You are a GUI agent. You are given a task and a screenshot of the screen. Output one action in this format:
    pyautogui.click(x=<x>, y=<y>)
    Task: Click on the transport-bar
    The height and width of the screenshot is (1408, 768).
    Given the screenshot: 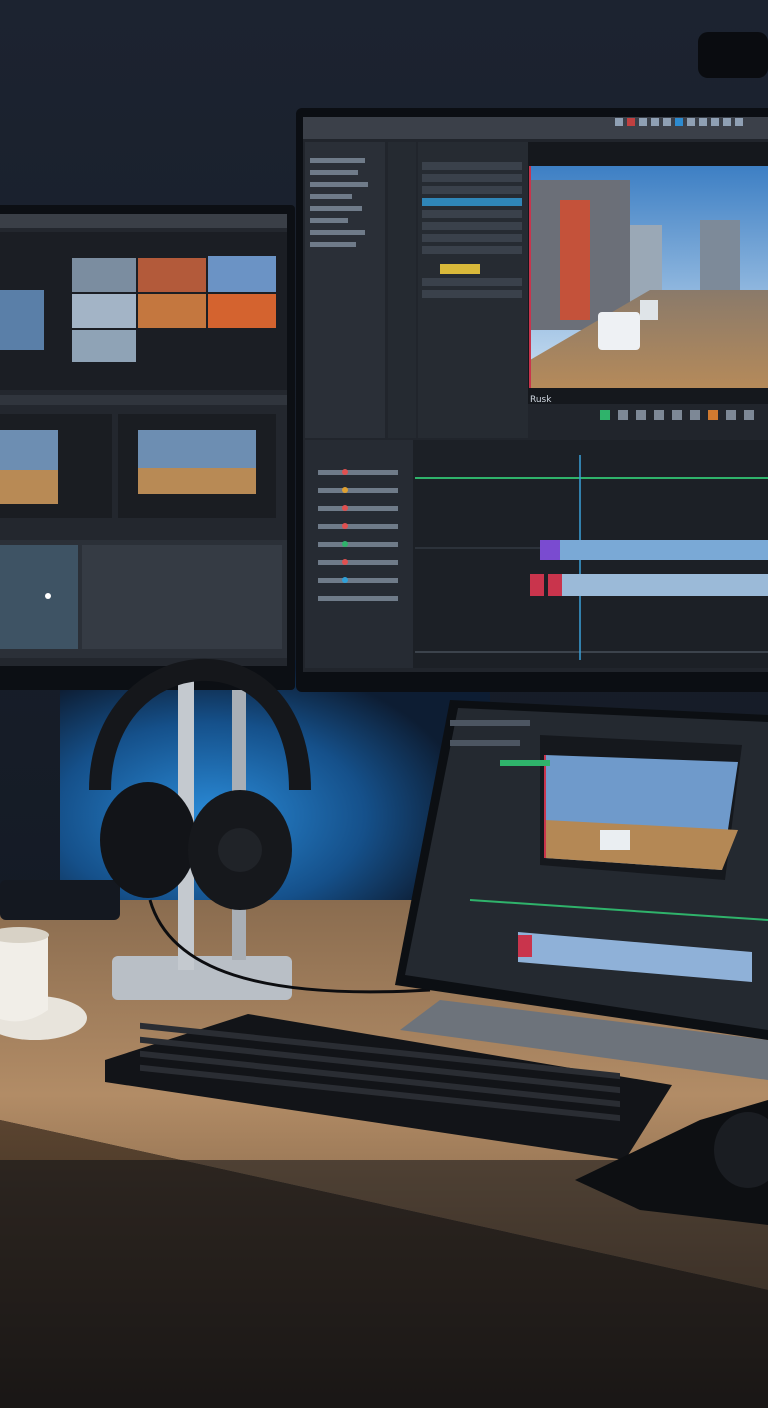 What is the action you would take?
    pyautogui.click(x=677, y=415)
    